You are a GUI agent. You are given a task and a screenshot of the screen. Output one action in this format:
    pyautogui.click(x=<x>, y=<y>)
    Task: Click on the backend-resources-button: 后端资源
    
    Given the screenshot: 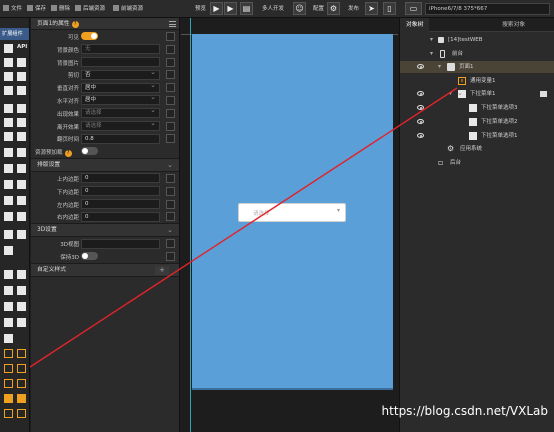 What is the action you would take?
    pyautogui.click(x=90, y=9)
    